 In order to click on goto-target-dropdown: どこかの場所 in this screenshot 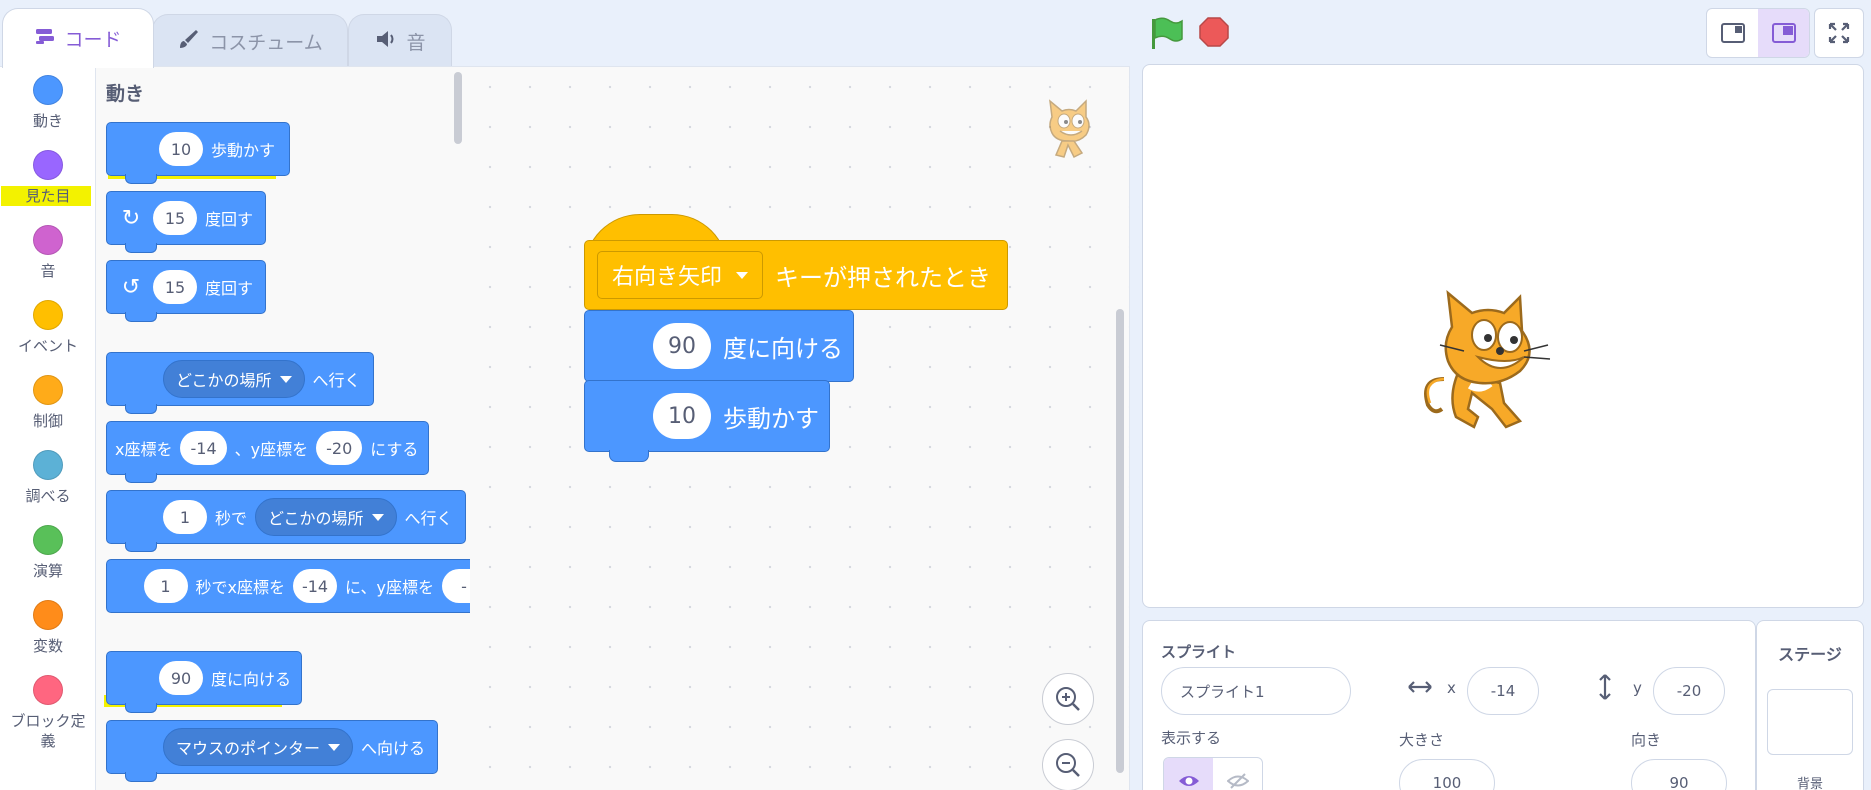, I will do `click(234, 379)`.